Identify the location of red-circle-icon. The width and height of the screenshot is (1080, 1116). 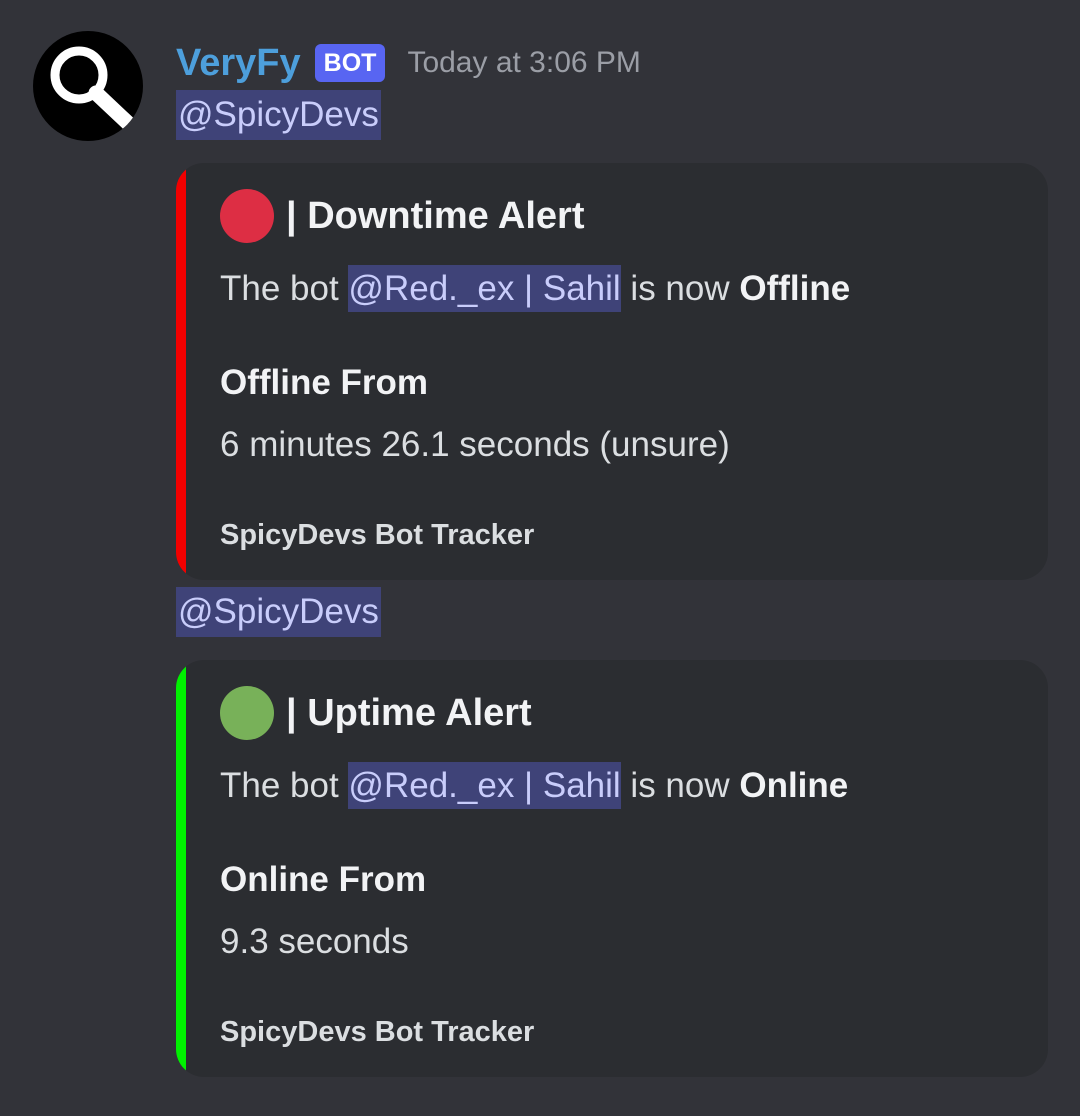
(247, 216).